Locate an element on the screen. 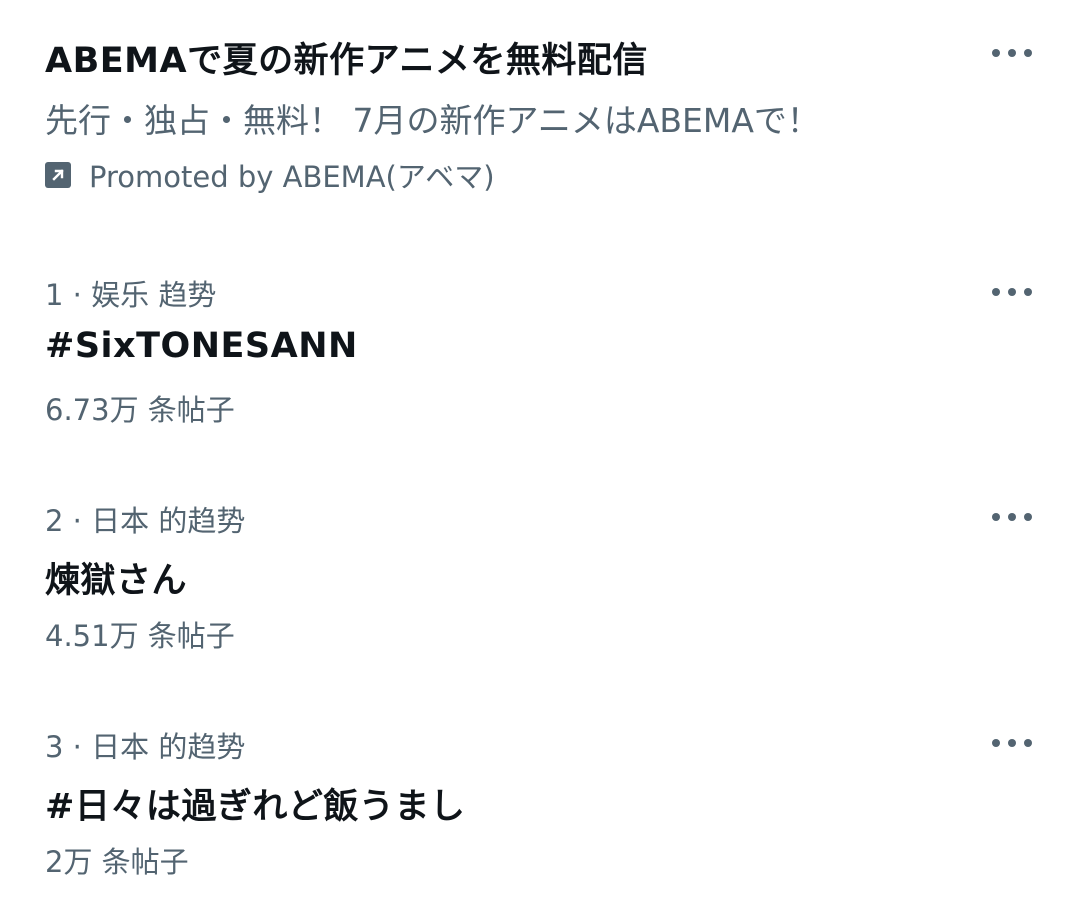  trend-post-count: 6.73万 条帖子 is located at coordinates (140, 410).